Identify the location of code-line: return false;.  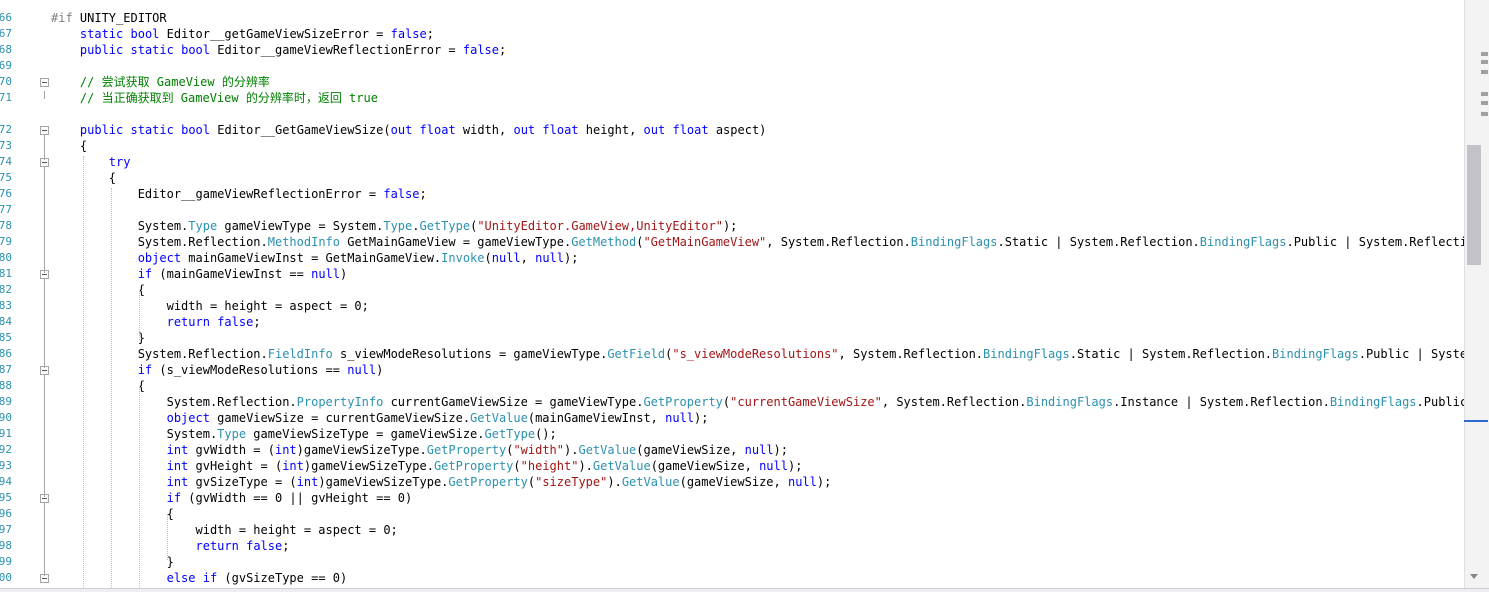
(170, 546).